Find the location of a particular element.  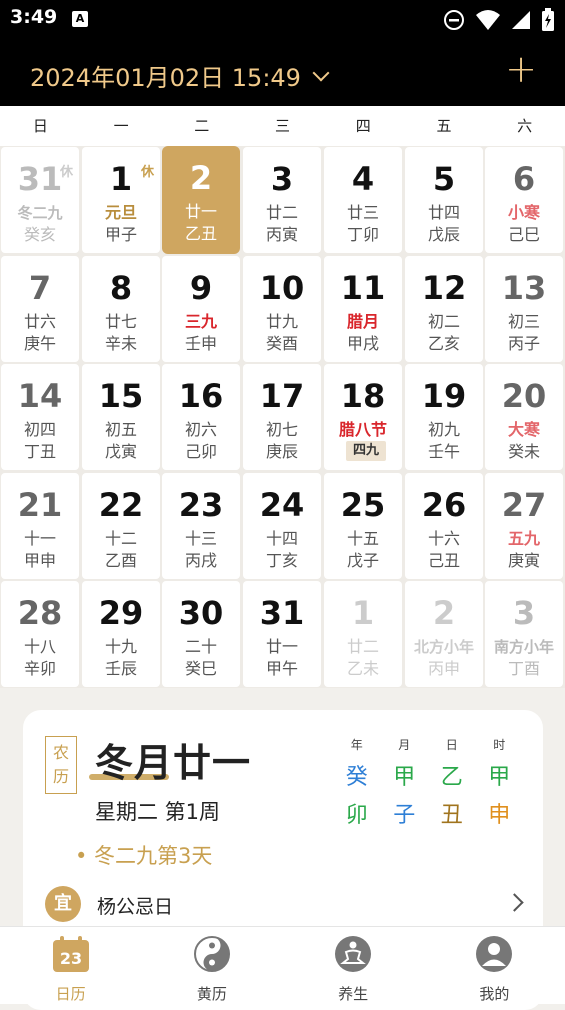

date-picker: 2024年01月02日 15:49 is located at coordinates (180, 75).